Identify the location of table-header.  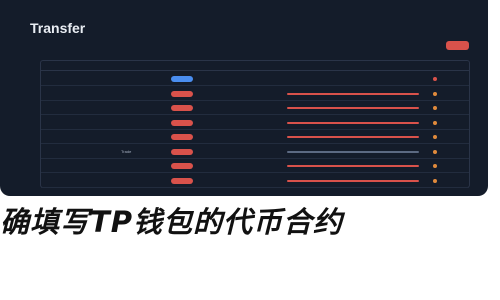
(255, 66).